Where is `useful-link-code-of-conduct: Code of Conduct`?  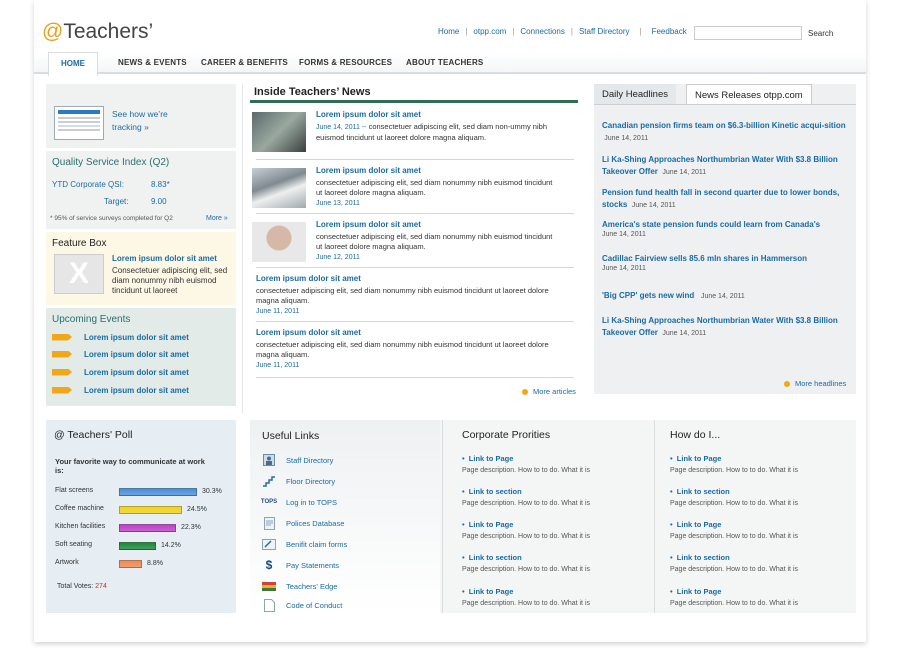 useful-link-code-of-conduct: Code of Conduct is located at coordinates (302, 605).